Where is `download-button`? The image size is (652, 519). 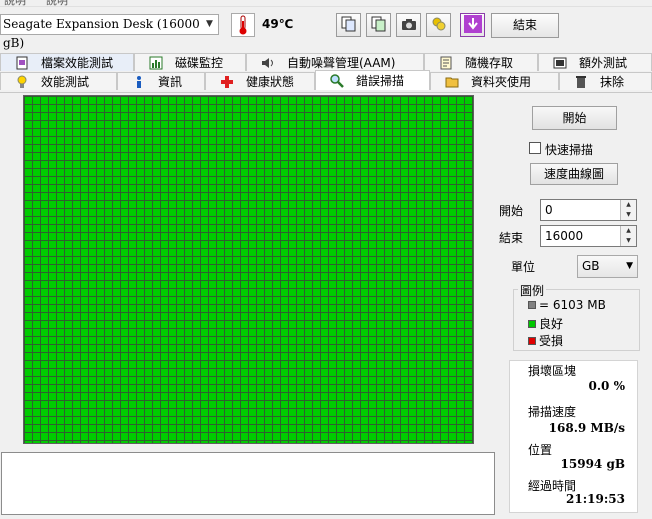
download-button is located at coordinates (472, 25).